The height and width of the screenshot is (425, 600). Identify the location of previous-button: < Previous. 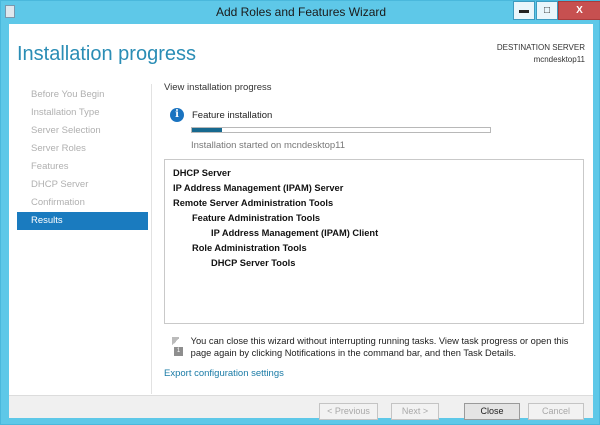
(348, 411).